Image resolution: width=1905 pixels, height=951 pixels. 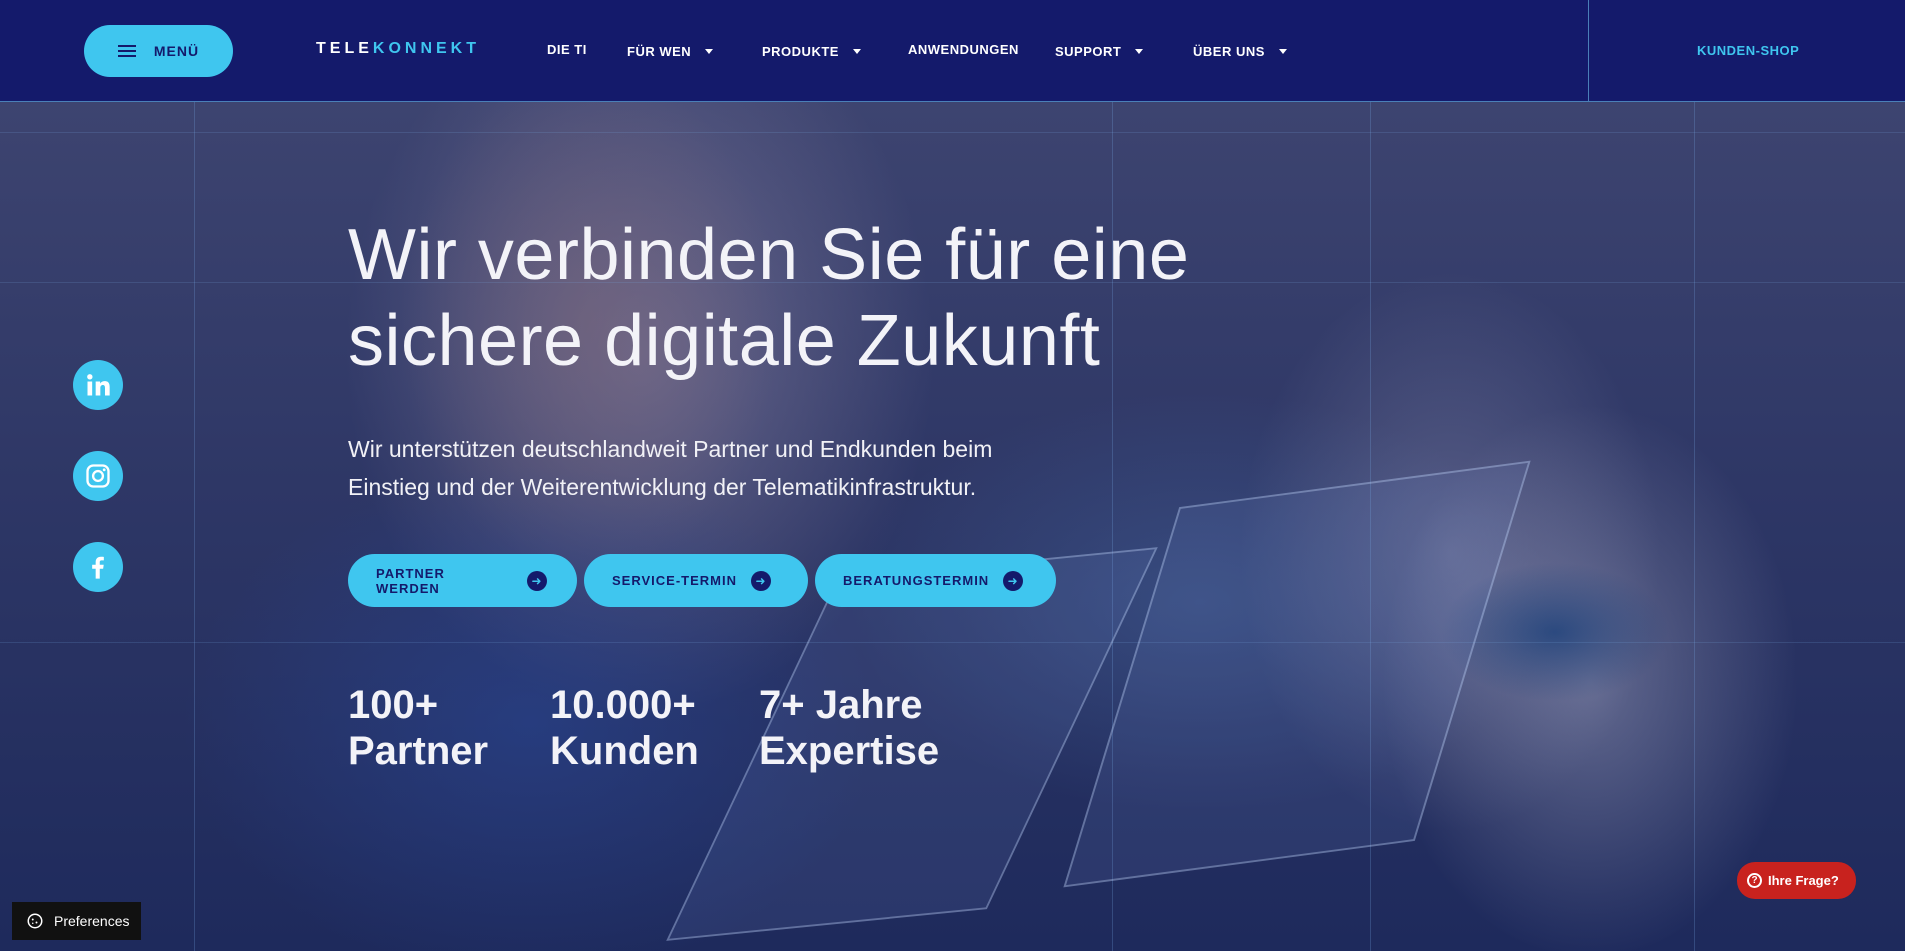 What do you see at coordinates (769, 255) in the screenshot?
I see `headline-line: Wir verbinden Sie für eine` at bounding box center [769, 255].